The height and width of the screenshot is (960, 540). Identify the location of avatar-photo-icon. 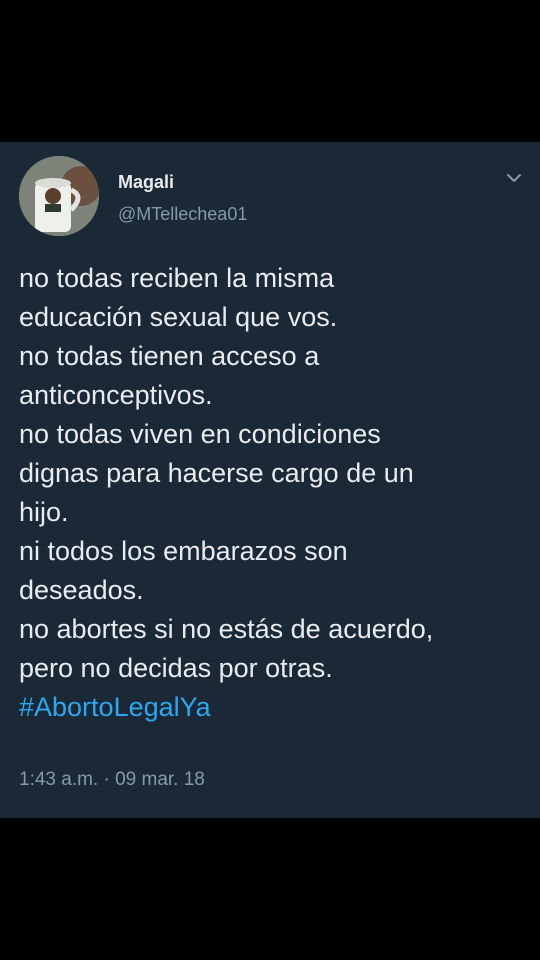
(59, 196).